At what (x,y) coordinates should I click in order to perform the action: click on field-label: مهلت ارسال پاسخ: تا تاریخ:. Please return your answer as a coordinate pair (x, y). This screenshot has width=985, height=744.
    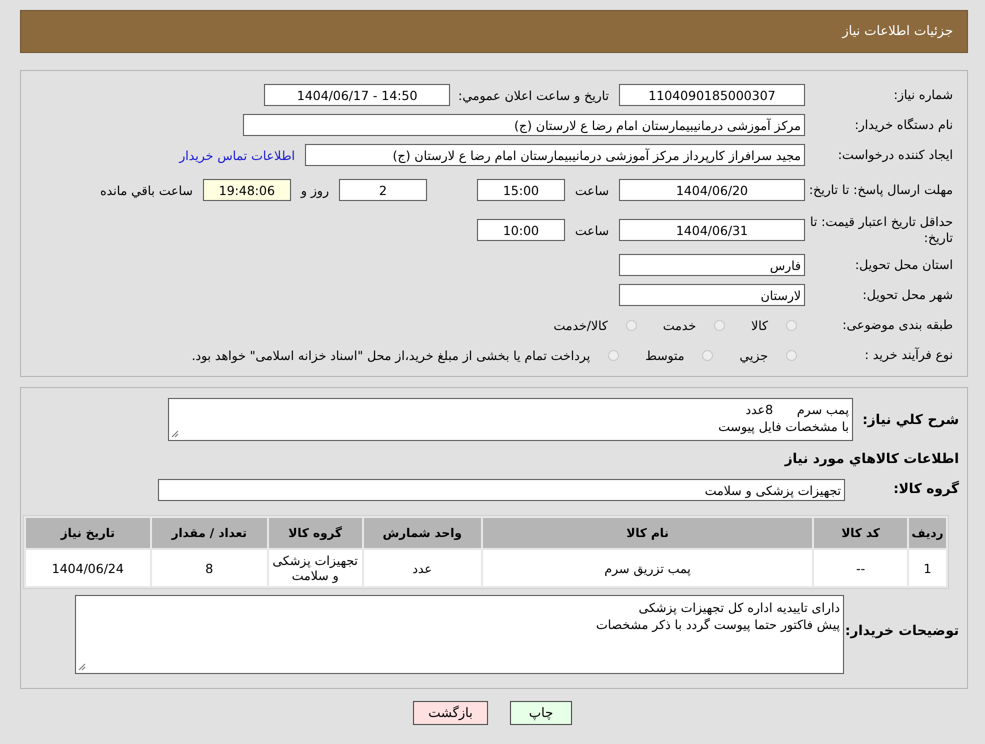
    Looking at the image, I should click on (881, 190).